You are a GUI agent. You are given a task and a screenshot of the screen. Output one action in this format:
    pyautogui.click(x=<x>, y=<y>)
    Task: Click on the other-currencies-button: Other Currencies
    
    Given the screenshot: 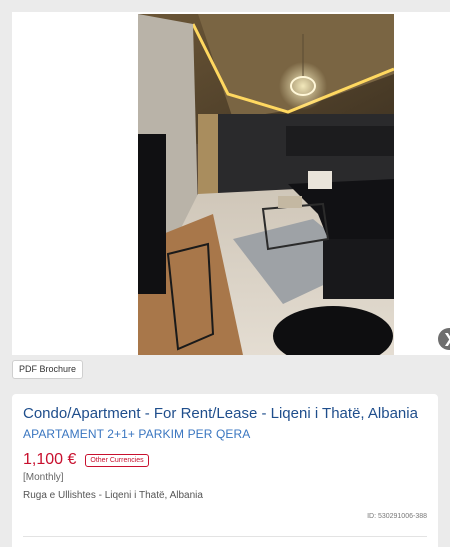 What is the action you would take?
    pyautogui.click(x=117, y=460)
    